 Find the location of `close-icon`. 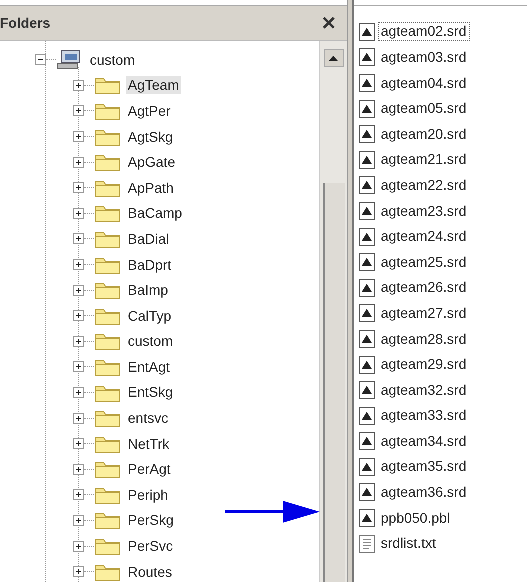

close-icon is located at coordinates (329, 23).